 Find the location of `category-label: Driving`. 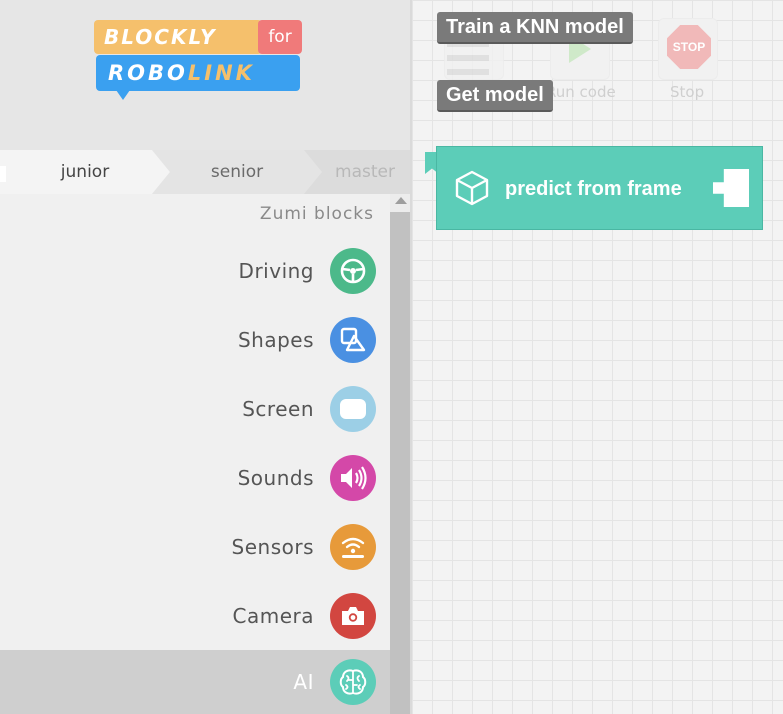

category-label: Driving is located at coordinates (276, 271).